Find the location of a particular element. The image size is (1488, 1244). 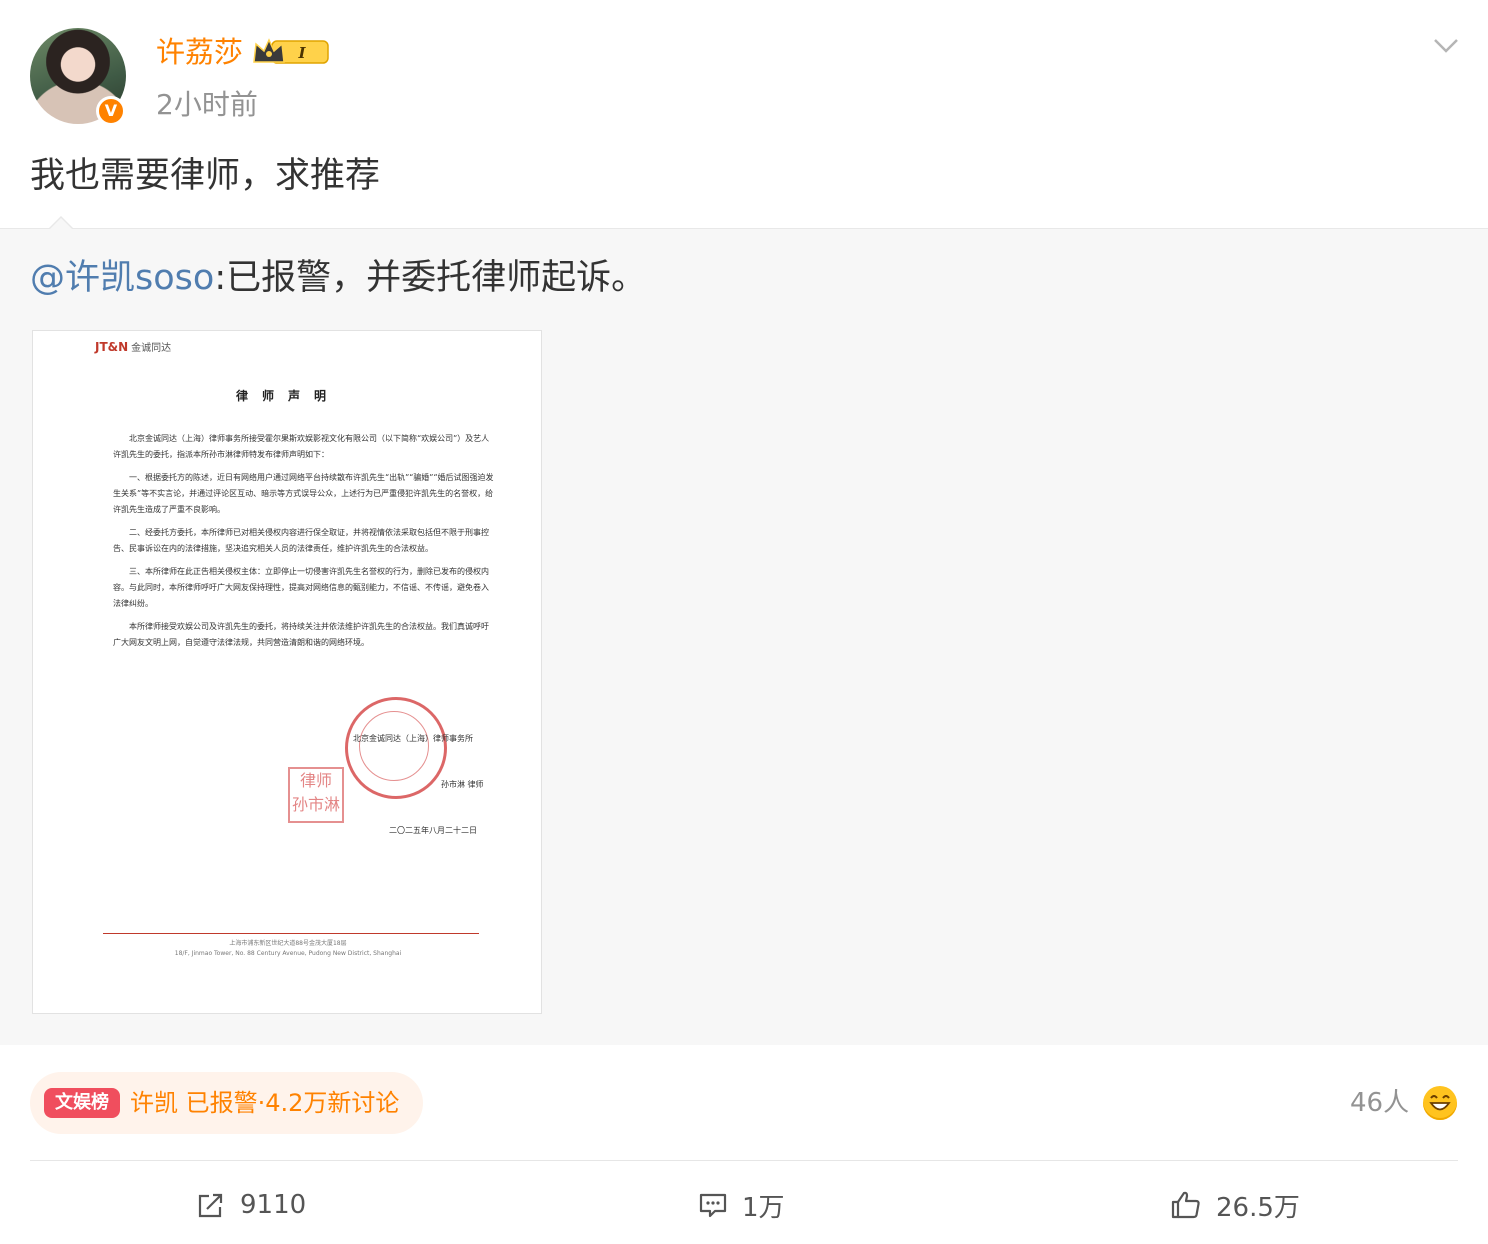

post-timestamp: 2小时前 is located at coordinates (207, 104).